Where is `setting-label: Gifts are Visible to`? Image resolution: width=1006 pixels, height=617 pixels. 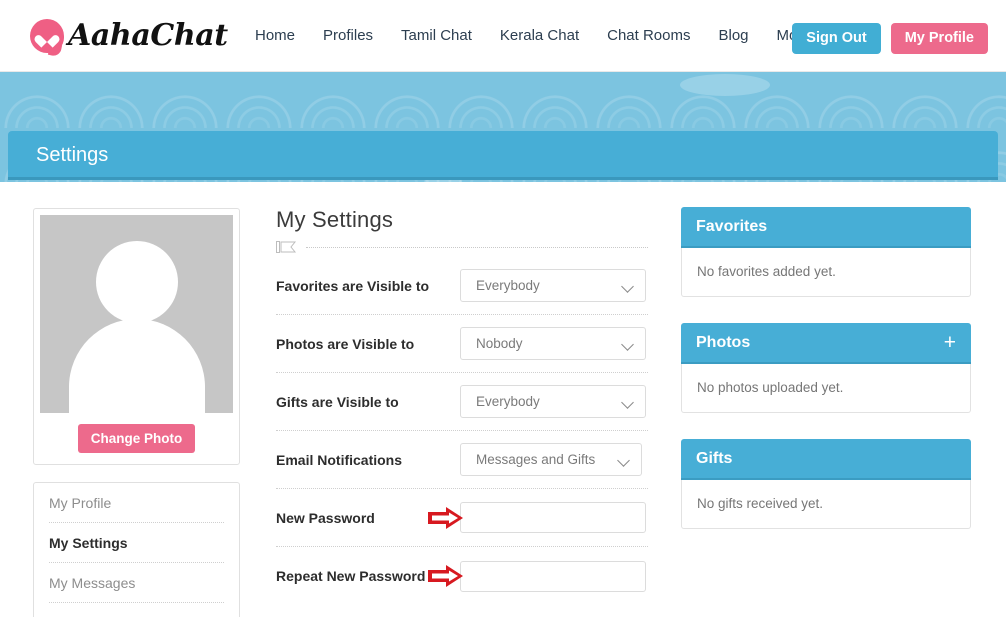
setting-label: Gifts are Visible to is located at coordinates (337, 401).